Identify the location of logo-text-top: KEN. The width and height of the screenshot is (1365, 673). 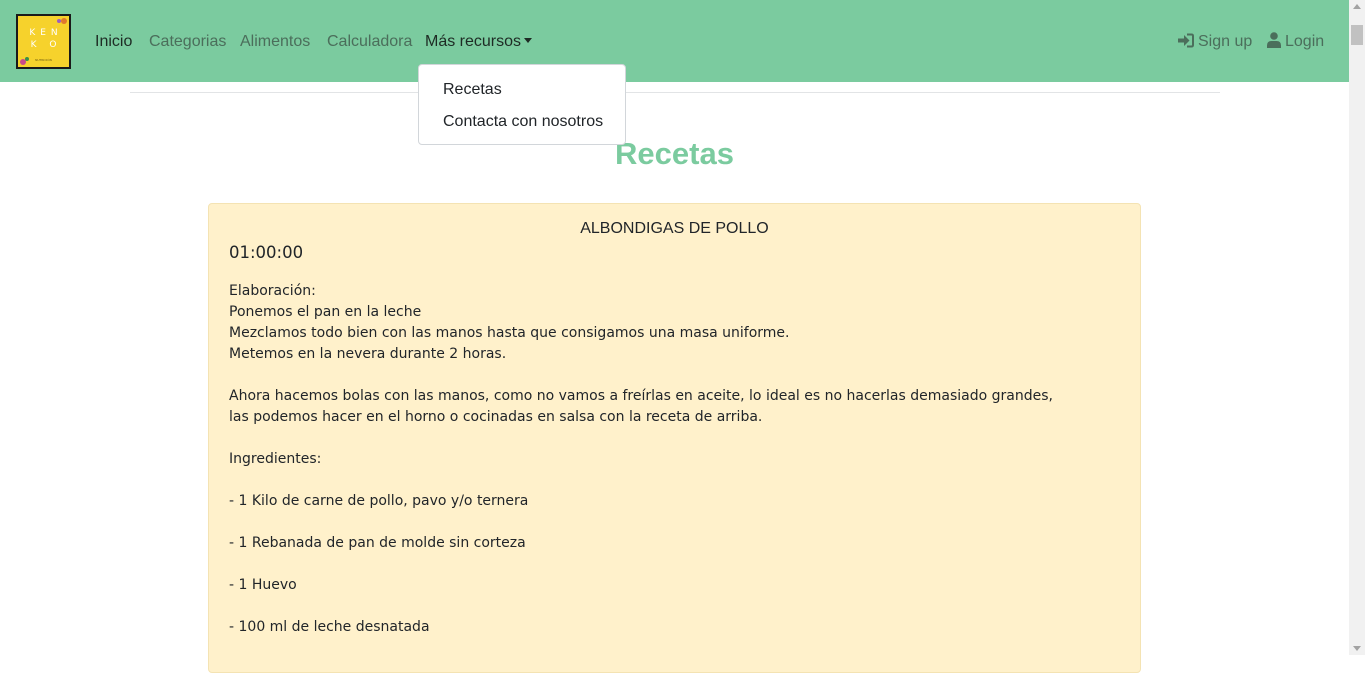
(46, 33).